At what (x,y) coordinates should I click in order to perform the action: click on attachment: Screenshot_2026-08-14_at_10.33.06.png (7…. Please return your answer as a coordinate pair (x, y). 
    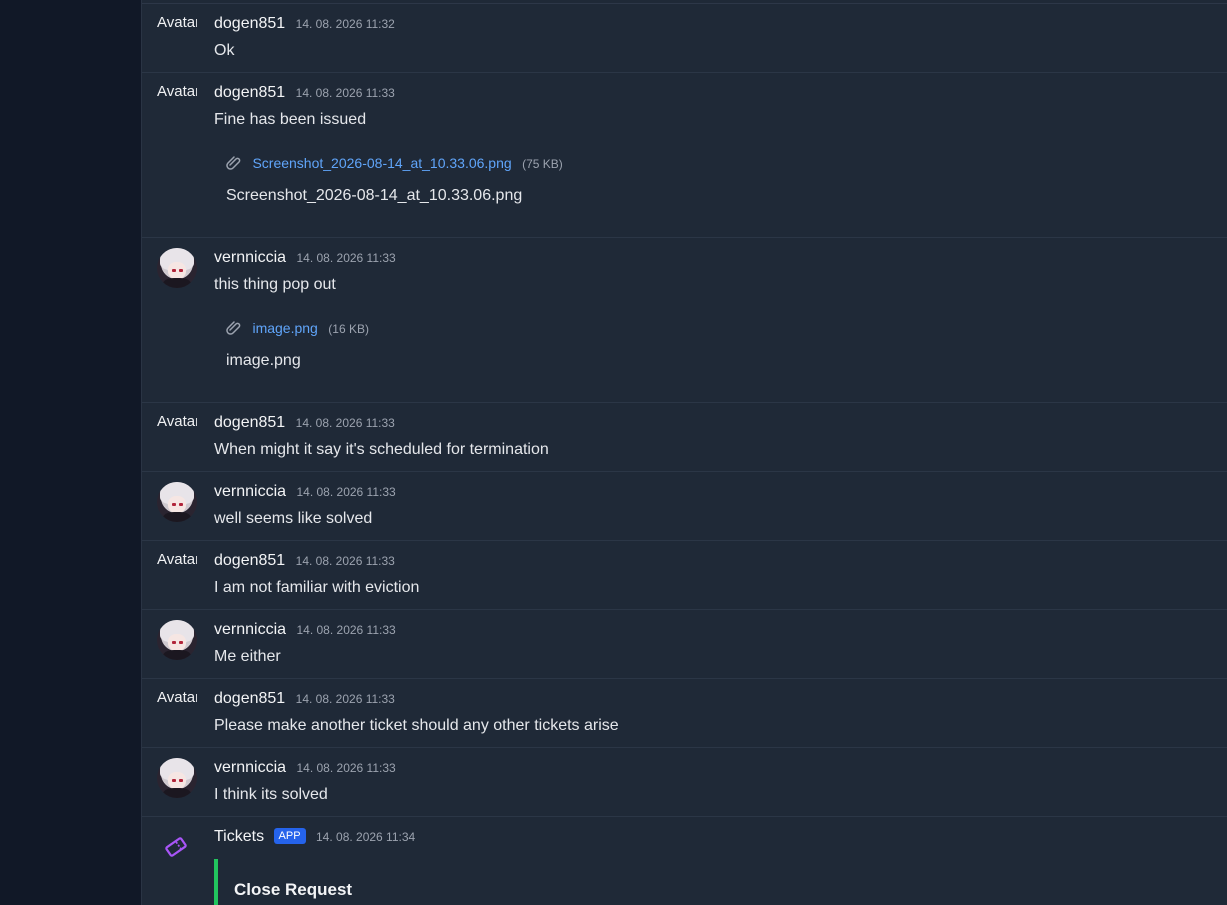
    Looking at the image, I should click on (394, 164).